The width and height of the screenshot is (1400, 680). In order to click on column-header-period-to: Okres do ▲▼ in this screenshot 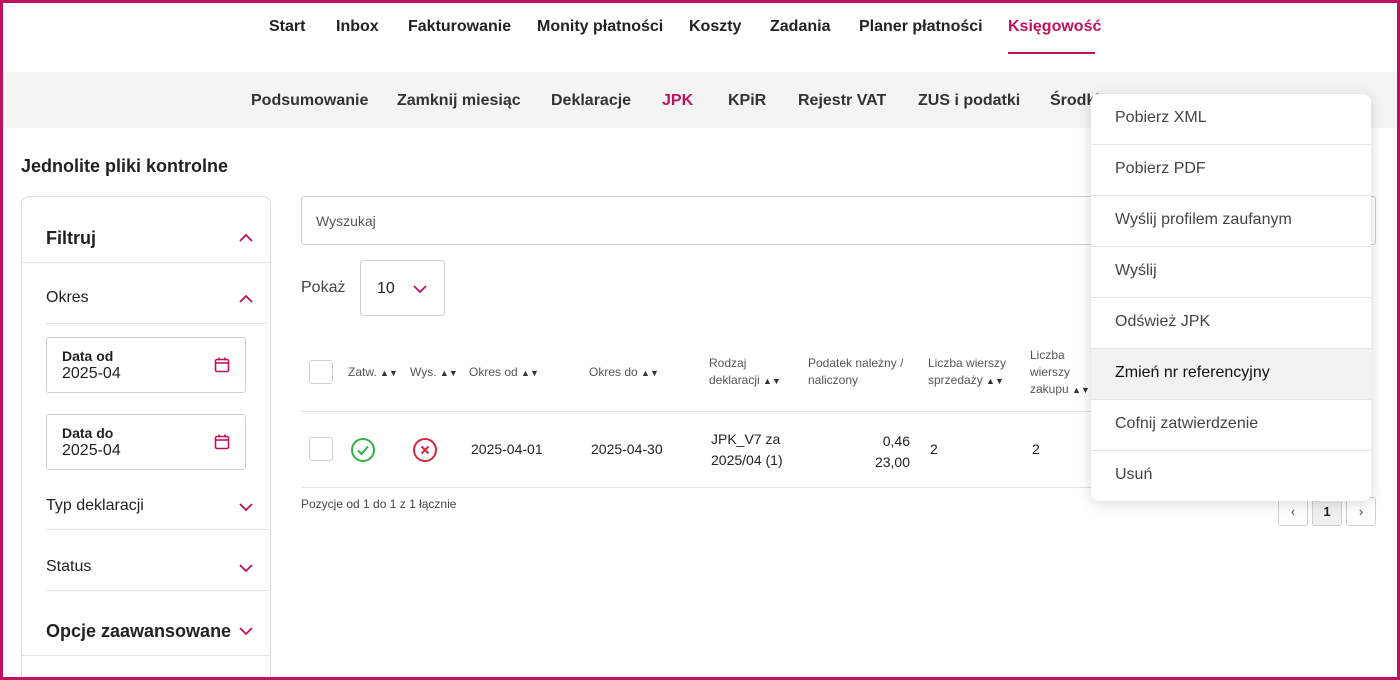, I will do `click(624, 373)`.